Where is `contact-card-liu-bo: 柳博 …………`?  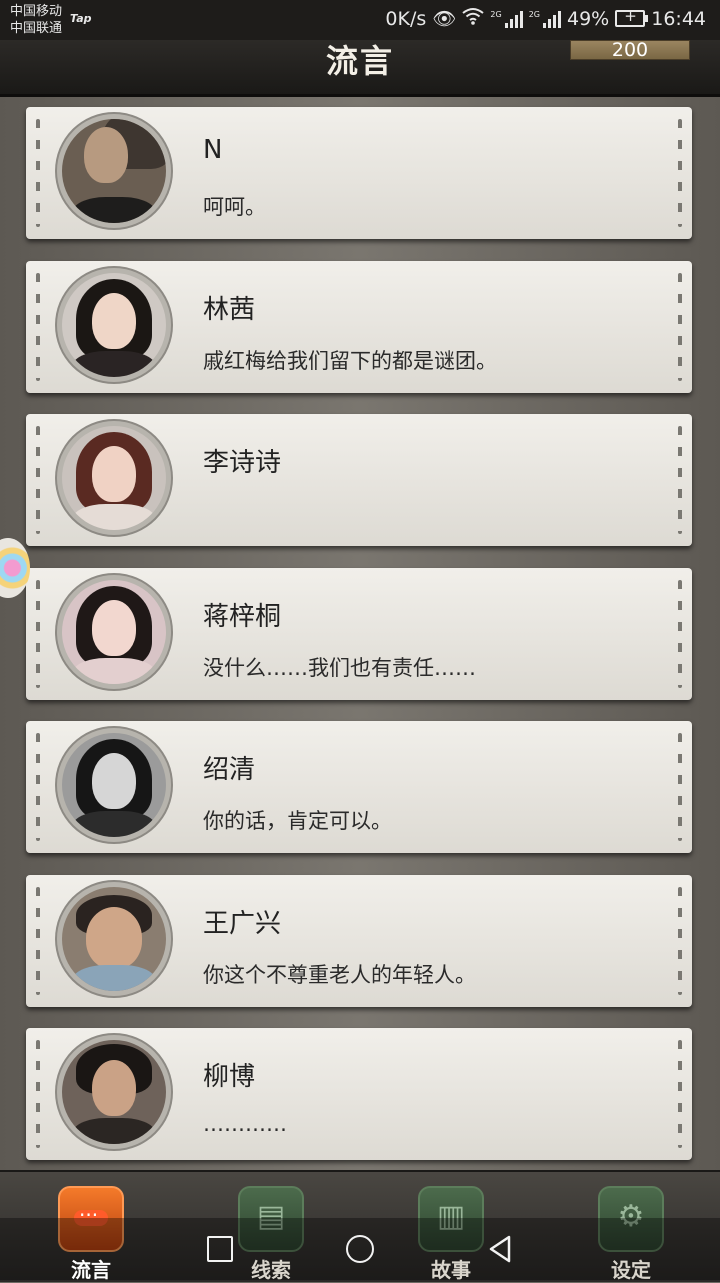 contact-card-liu-bo: 柳博 ………… is located at coordinates (359, 1094).